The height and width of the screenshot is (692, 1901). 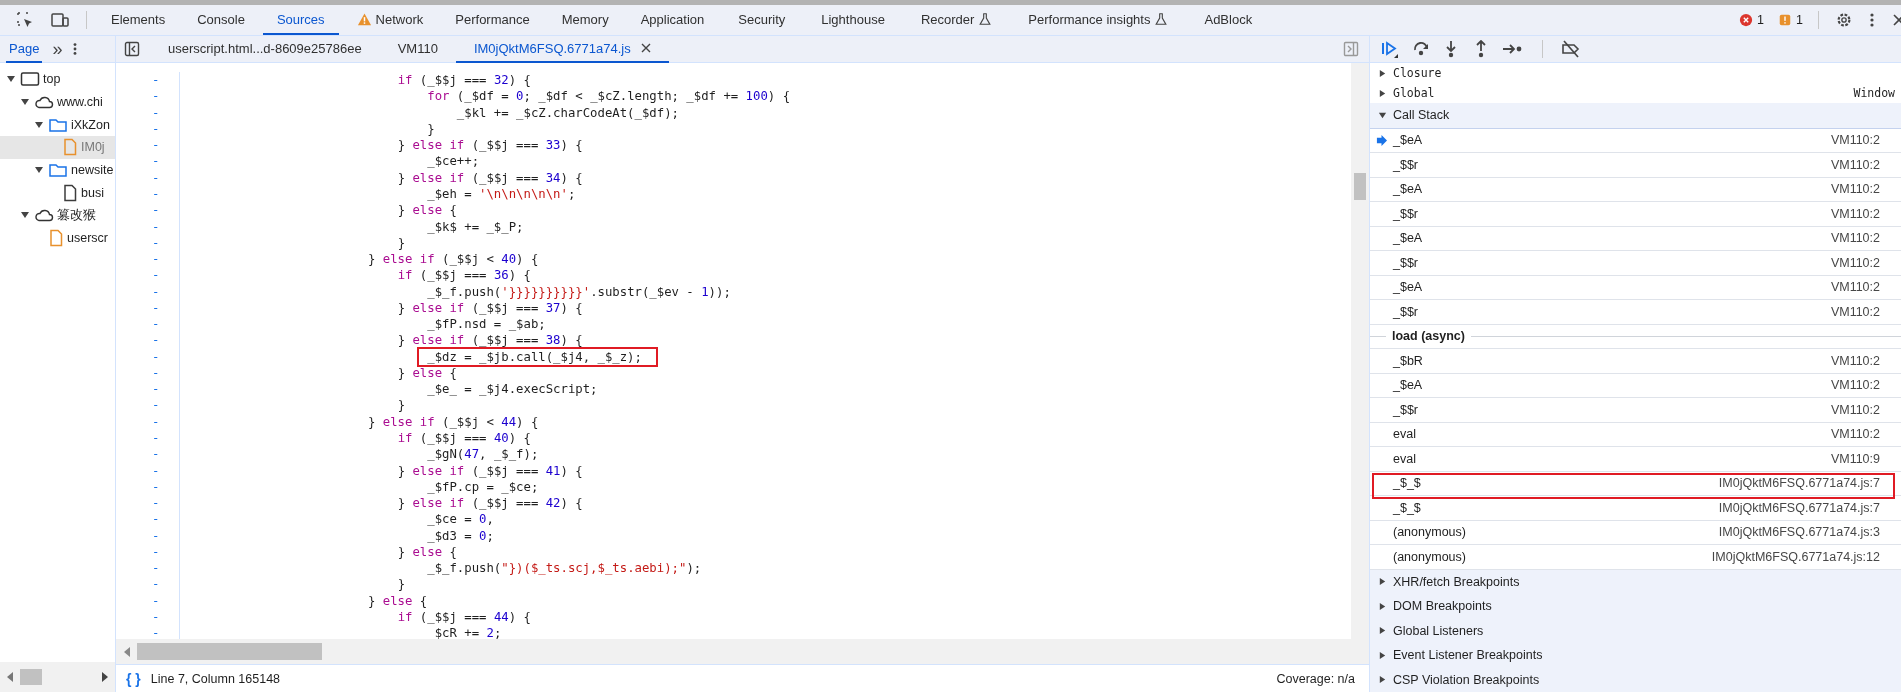 I want to click on code-line: _$eh = '\n\n\n\n\n';, so click(x=501, y=194).